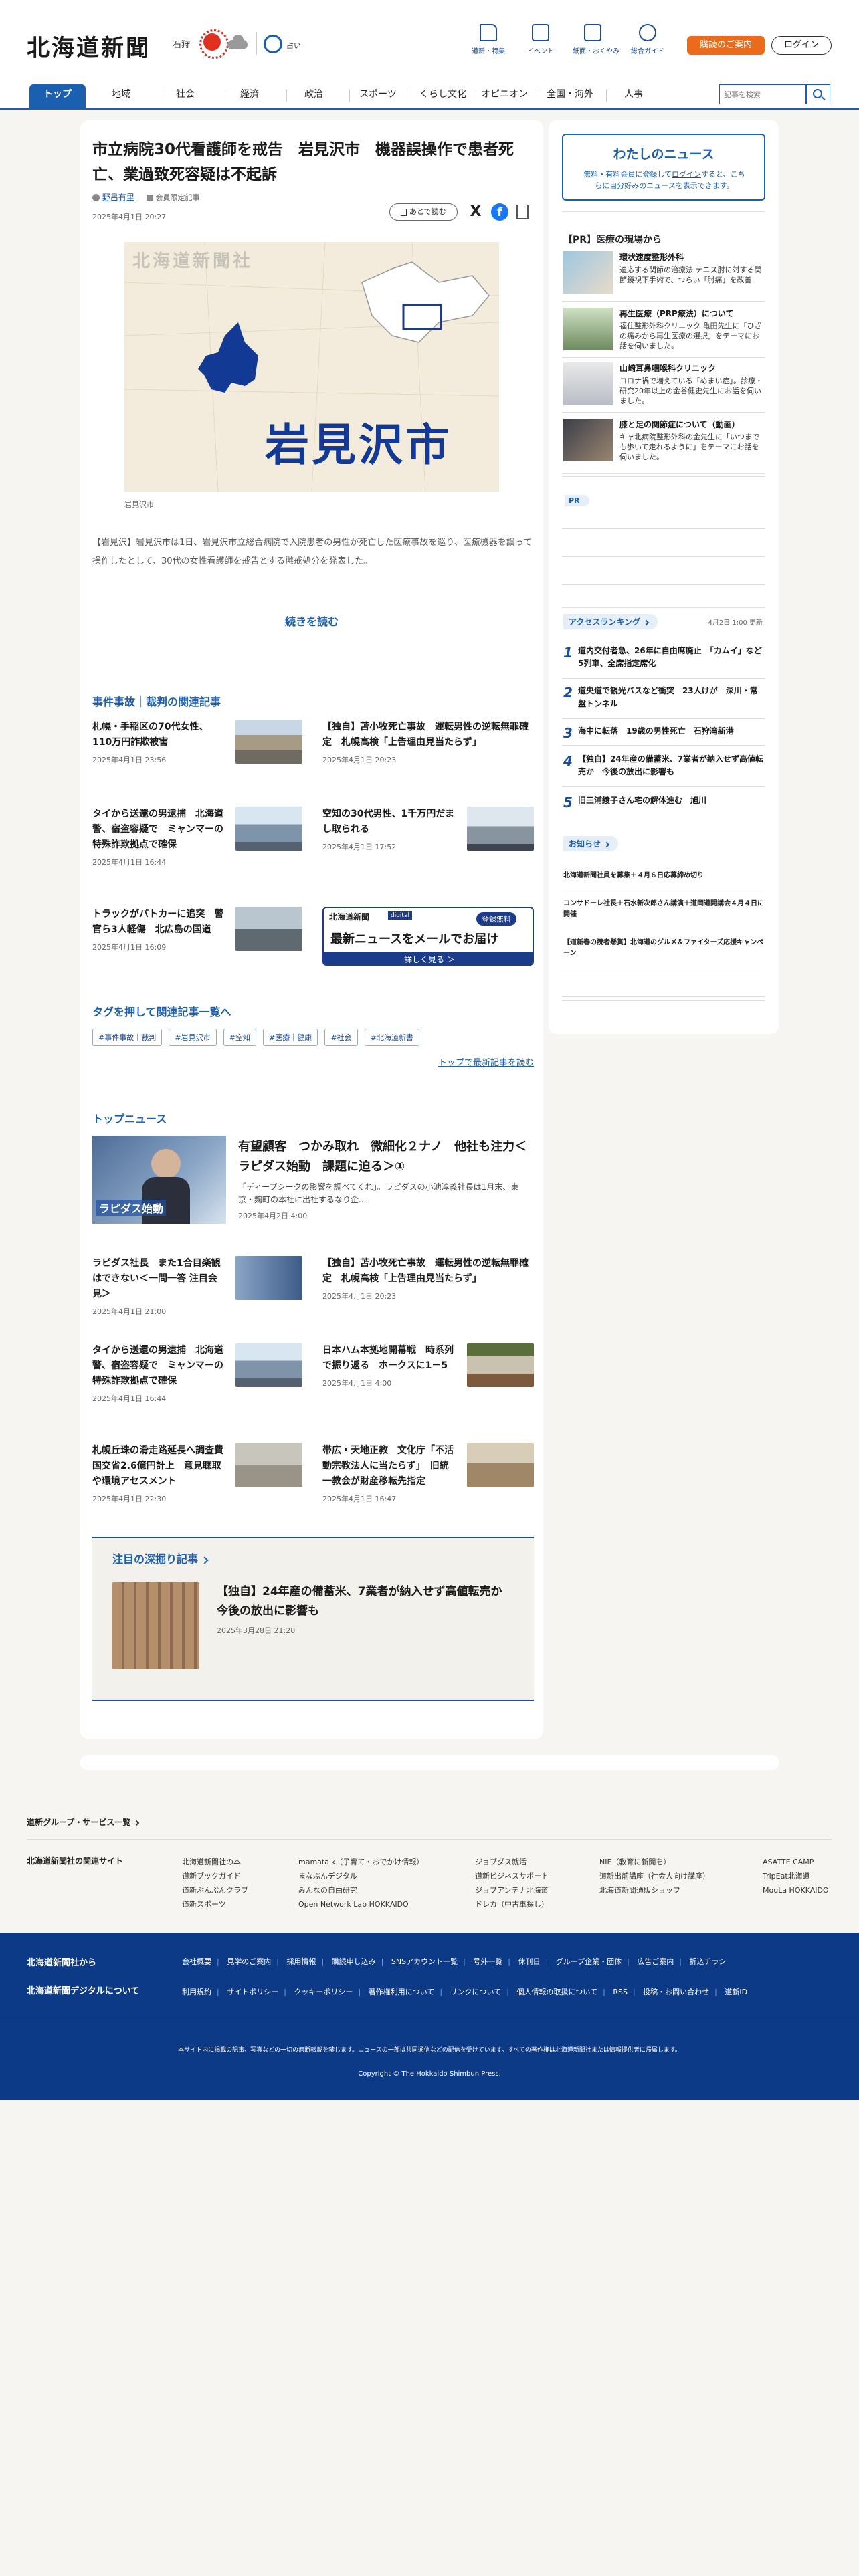 This screenshot has height=2576, width=859. Describe the element at coordinates (311, 621) in the screenshot. I see `read-more-link: 続きを読む` at that location.